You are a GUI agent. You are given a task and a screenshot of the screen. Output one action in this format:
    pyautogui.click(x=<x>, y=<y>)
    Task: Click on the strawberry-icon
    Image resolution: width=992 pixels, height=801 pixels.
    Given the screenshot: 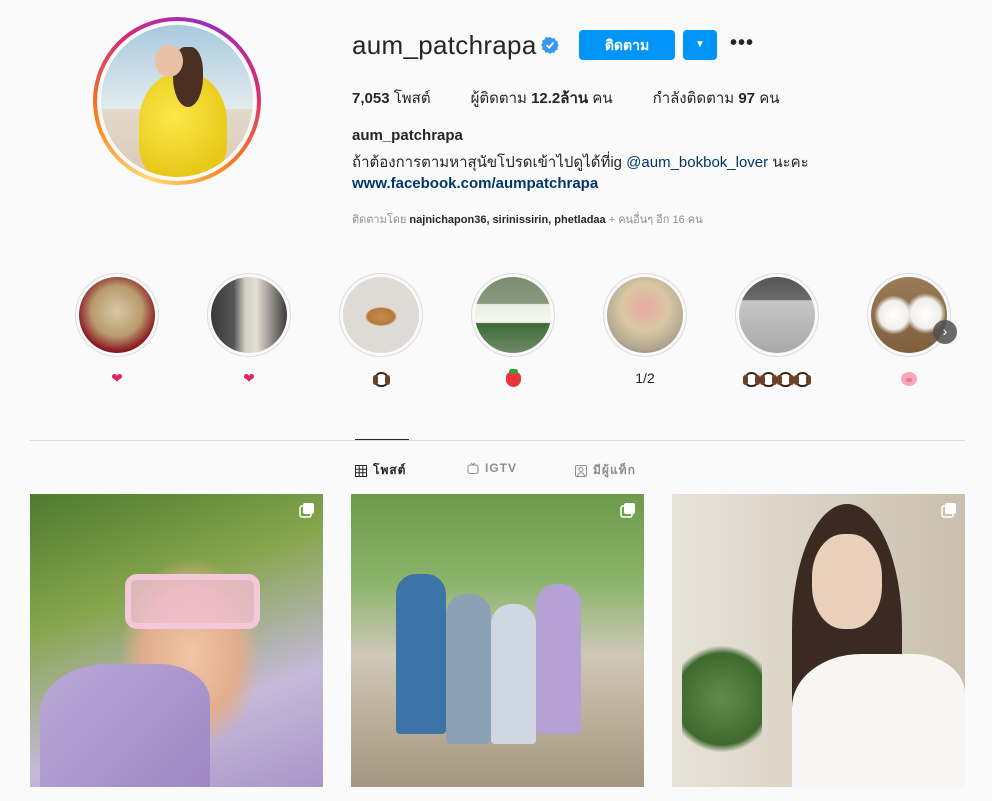 What is the action you would take?
    pyautogui.click(x=513, y=377)
    